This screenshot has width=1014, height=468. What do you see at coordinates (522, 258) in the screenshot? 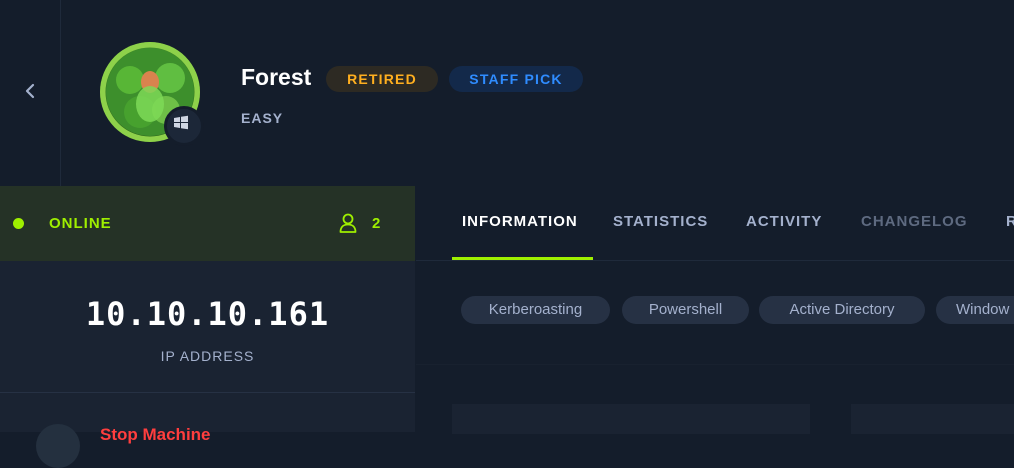
I see `active-tab-indicator` at bounding box center [522, 258].